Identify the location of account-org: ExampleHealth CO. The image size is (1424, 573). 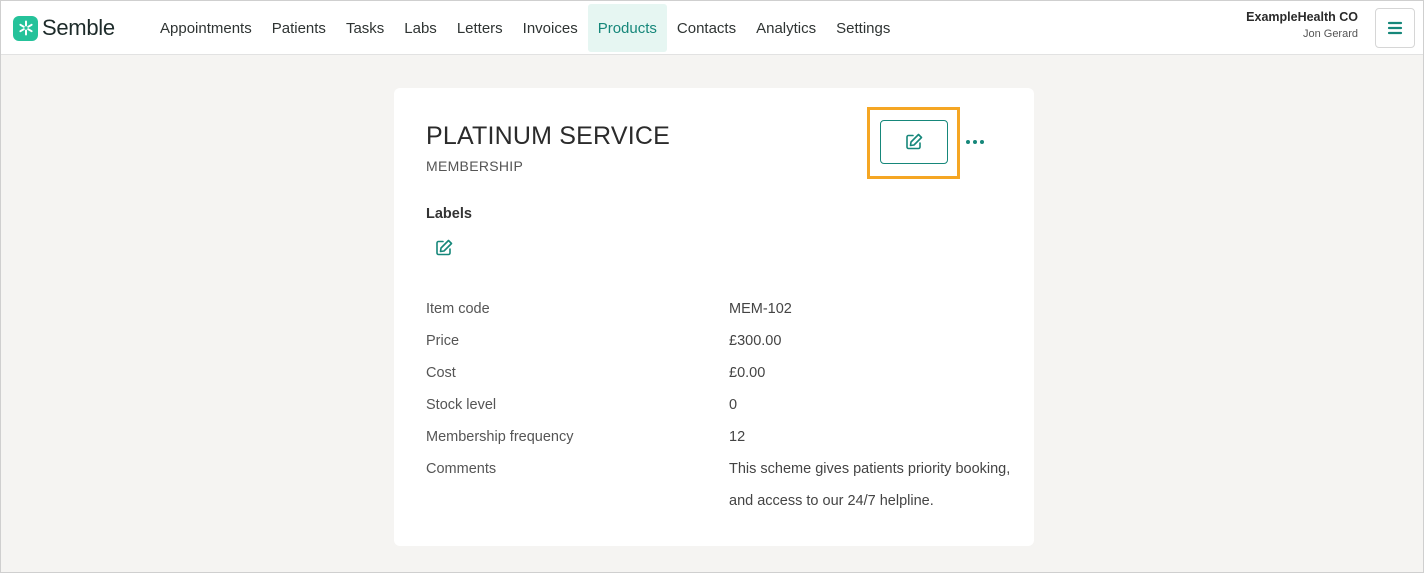
(1302, 17).